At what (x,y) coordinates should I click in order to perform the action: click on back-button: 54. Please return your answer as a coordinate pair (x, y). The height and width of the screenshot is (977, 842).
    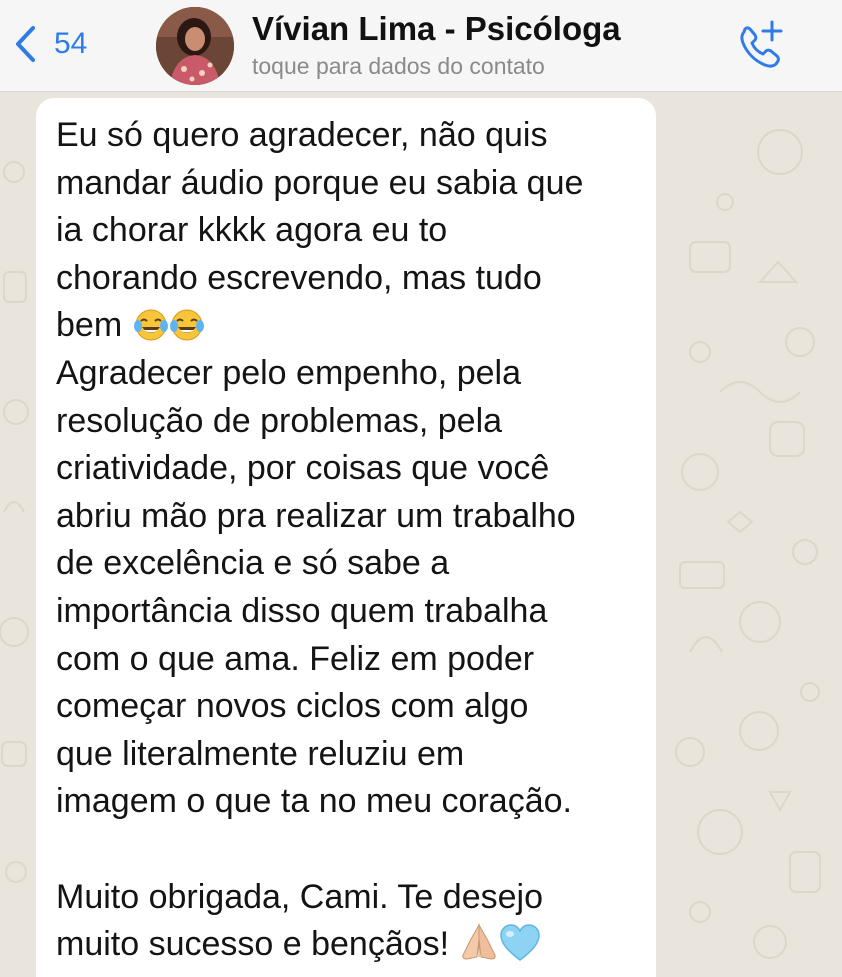
    Looking at the image, I should click on (50, 44).